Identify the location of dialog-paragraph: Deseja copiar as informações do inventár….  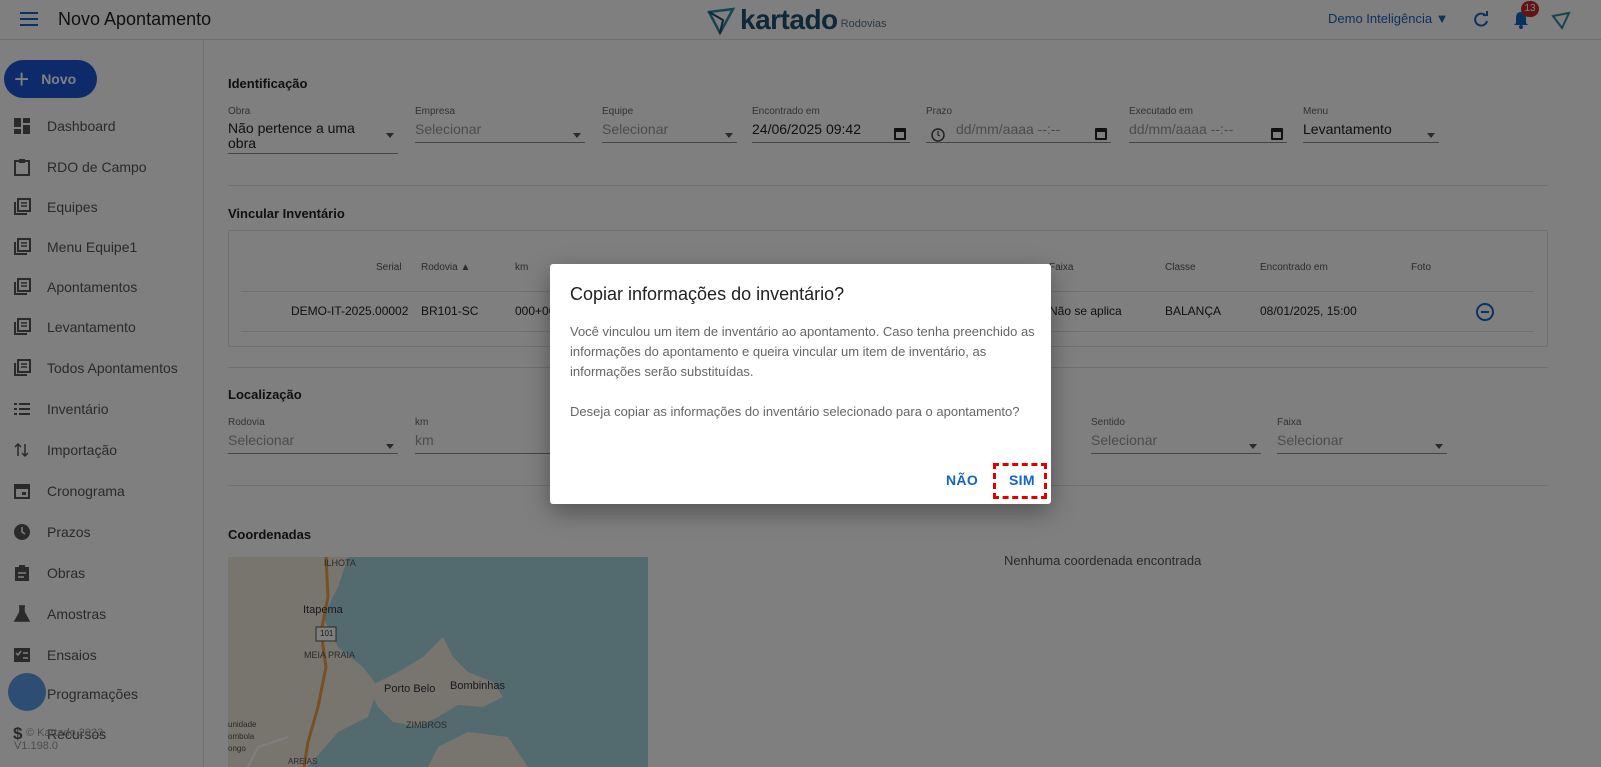
(795, 411).